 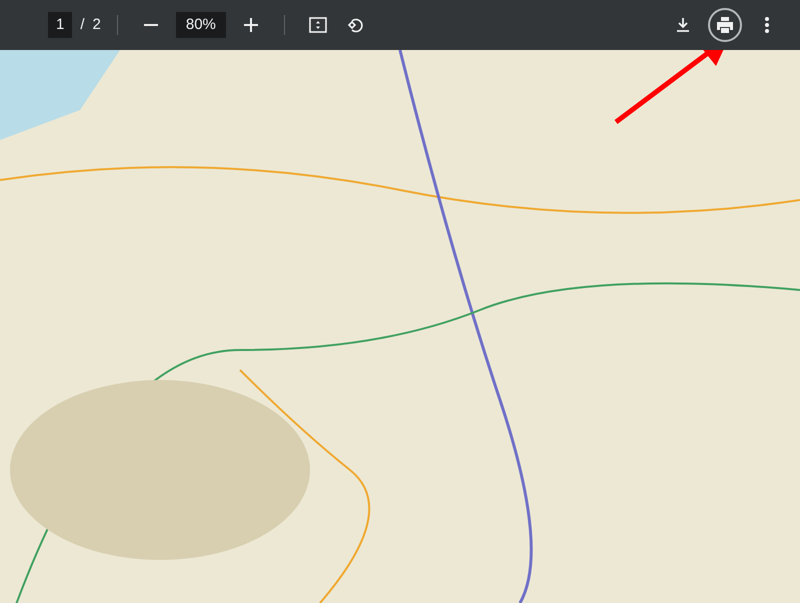 I want to click on zoom-field: 80%, so click(x=201, y=25).